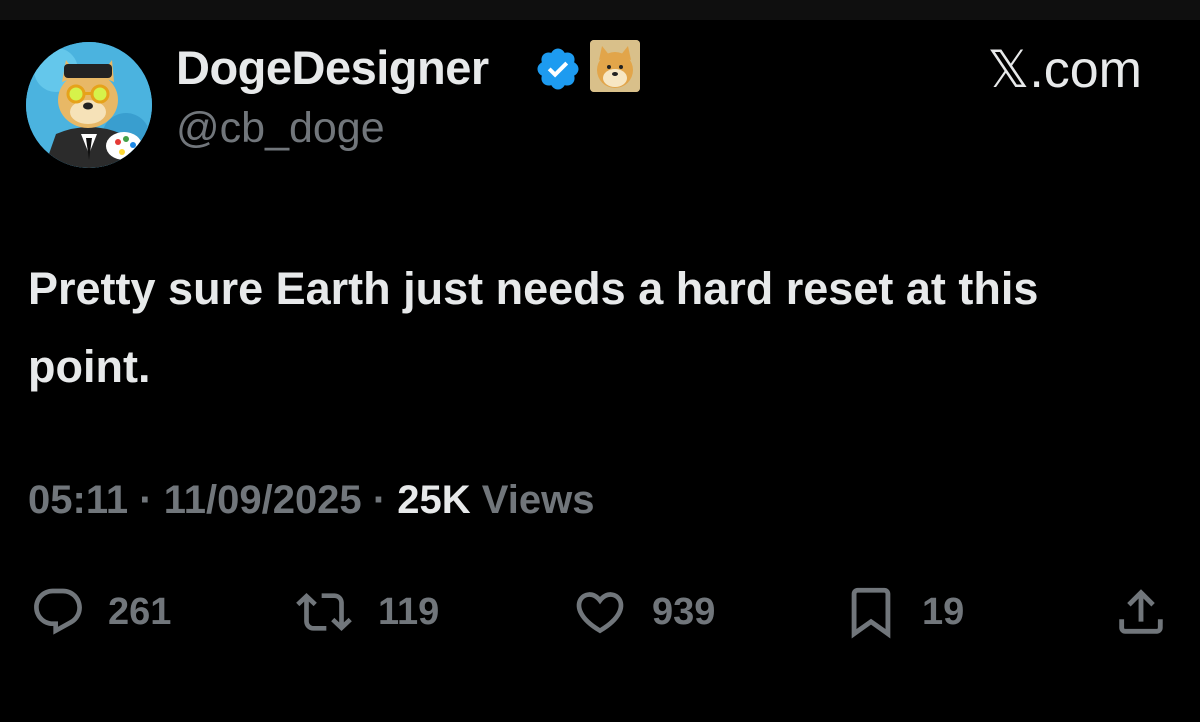 The image size is (1200, 722). I want to click on bookmark-count: 19, so click(943, 611).